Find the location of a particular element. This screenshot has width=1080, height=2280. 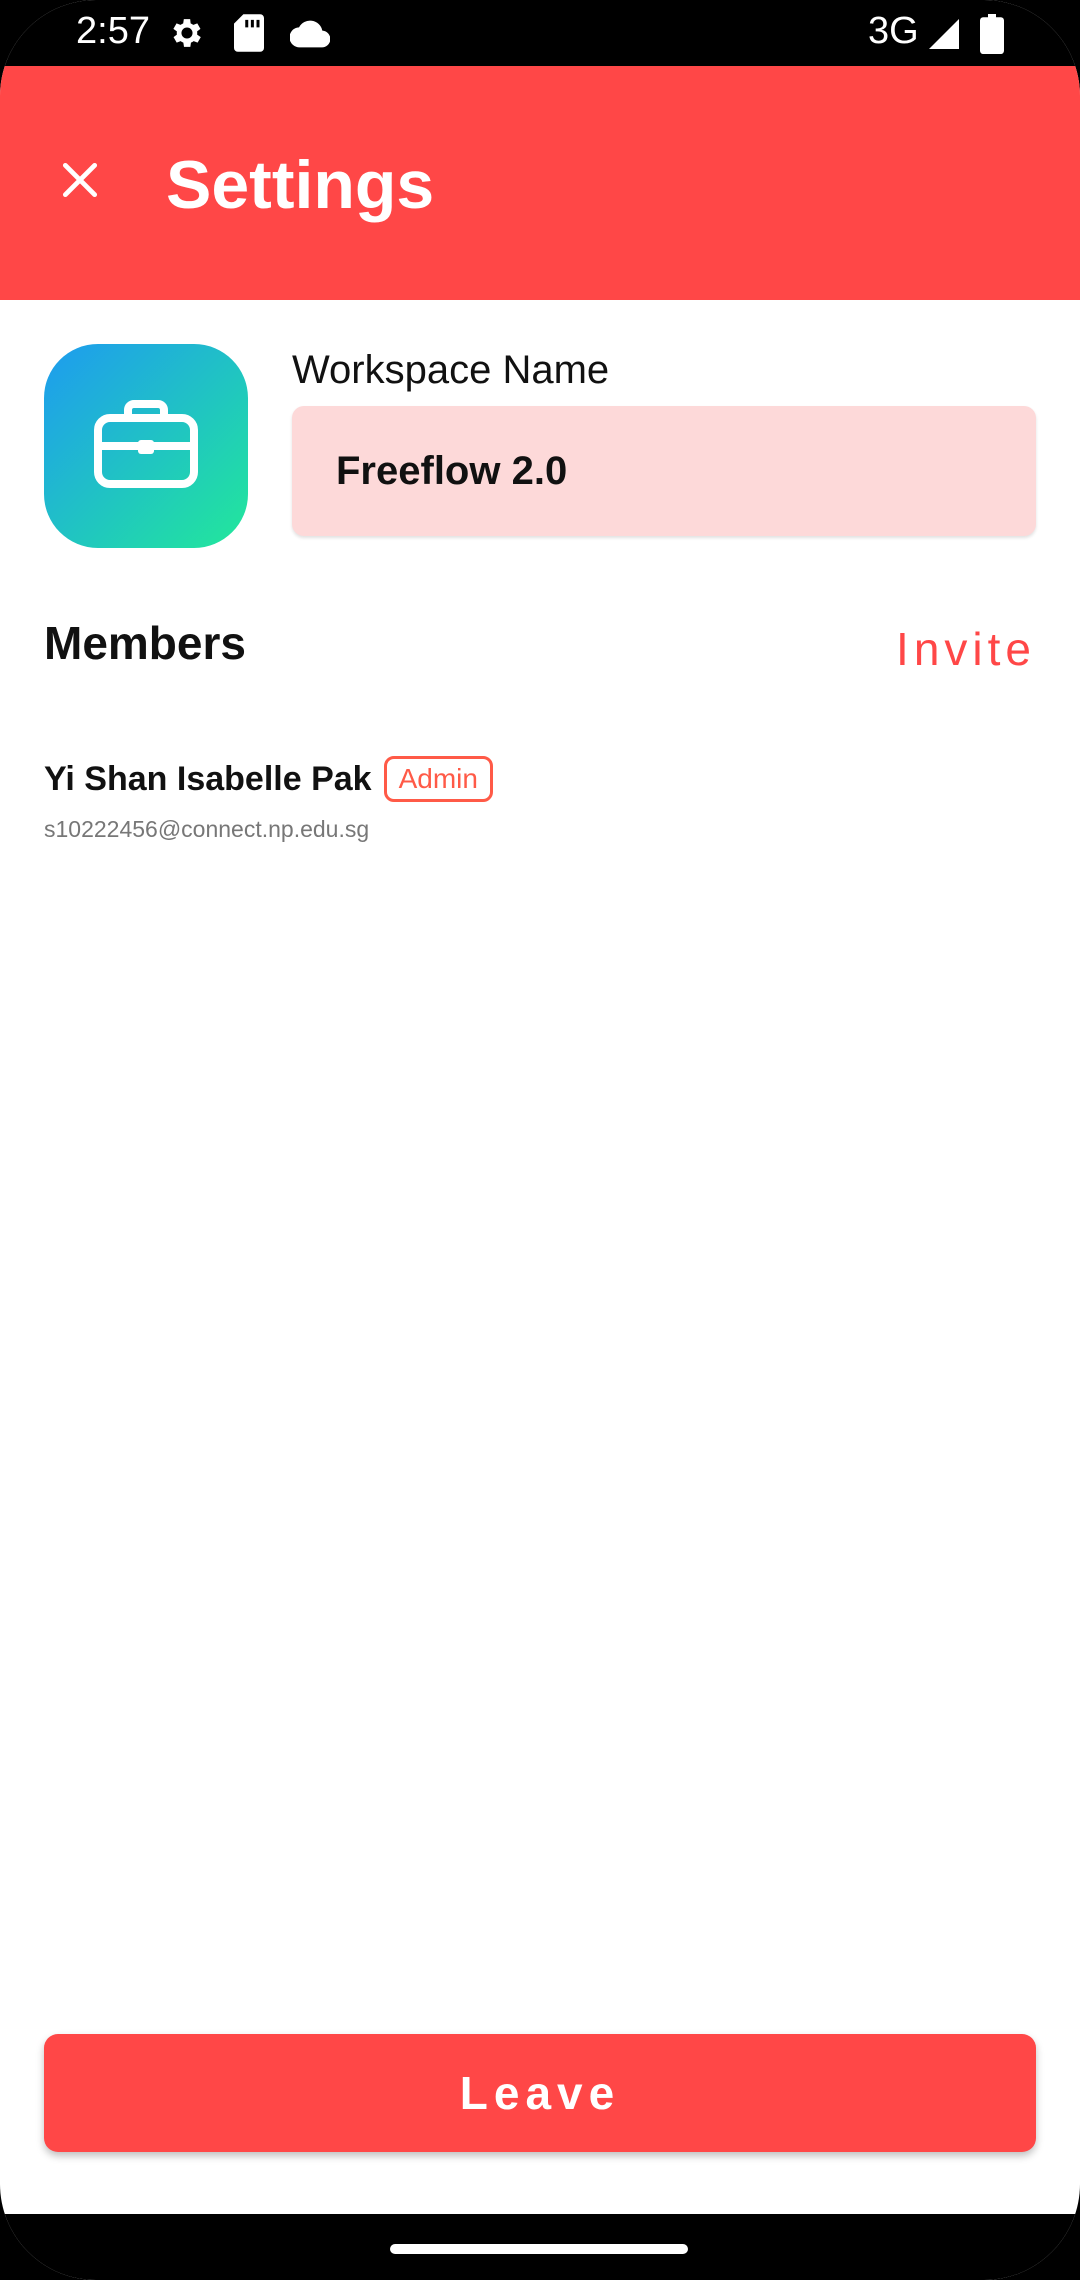

leave-button: Leave is located at coordinates (540, 2093).